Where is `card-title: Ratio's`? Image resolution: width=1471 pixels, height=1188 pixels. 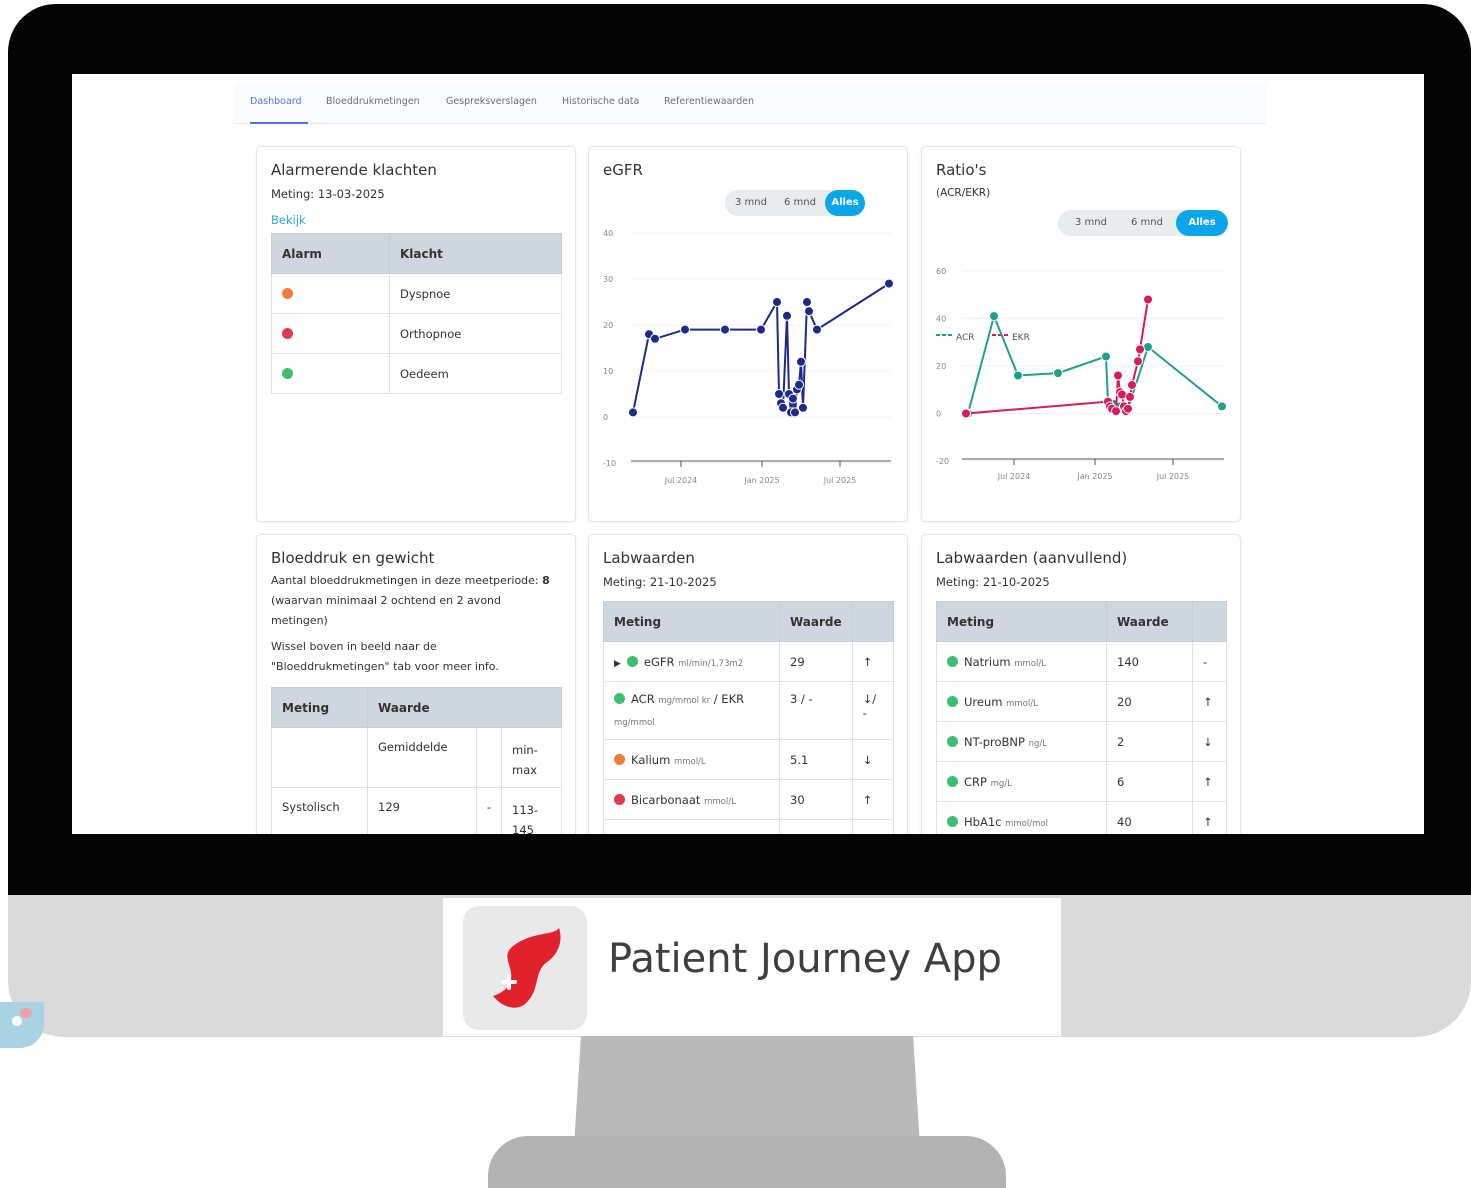
card-title: Ratio's is located at coordinates (961, 170).